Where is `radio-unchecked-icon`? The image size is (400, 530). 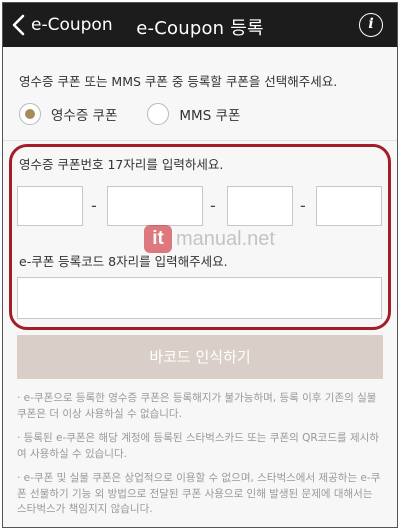 radio-unchecked-icon is located at coordinates (158, 114).